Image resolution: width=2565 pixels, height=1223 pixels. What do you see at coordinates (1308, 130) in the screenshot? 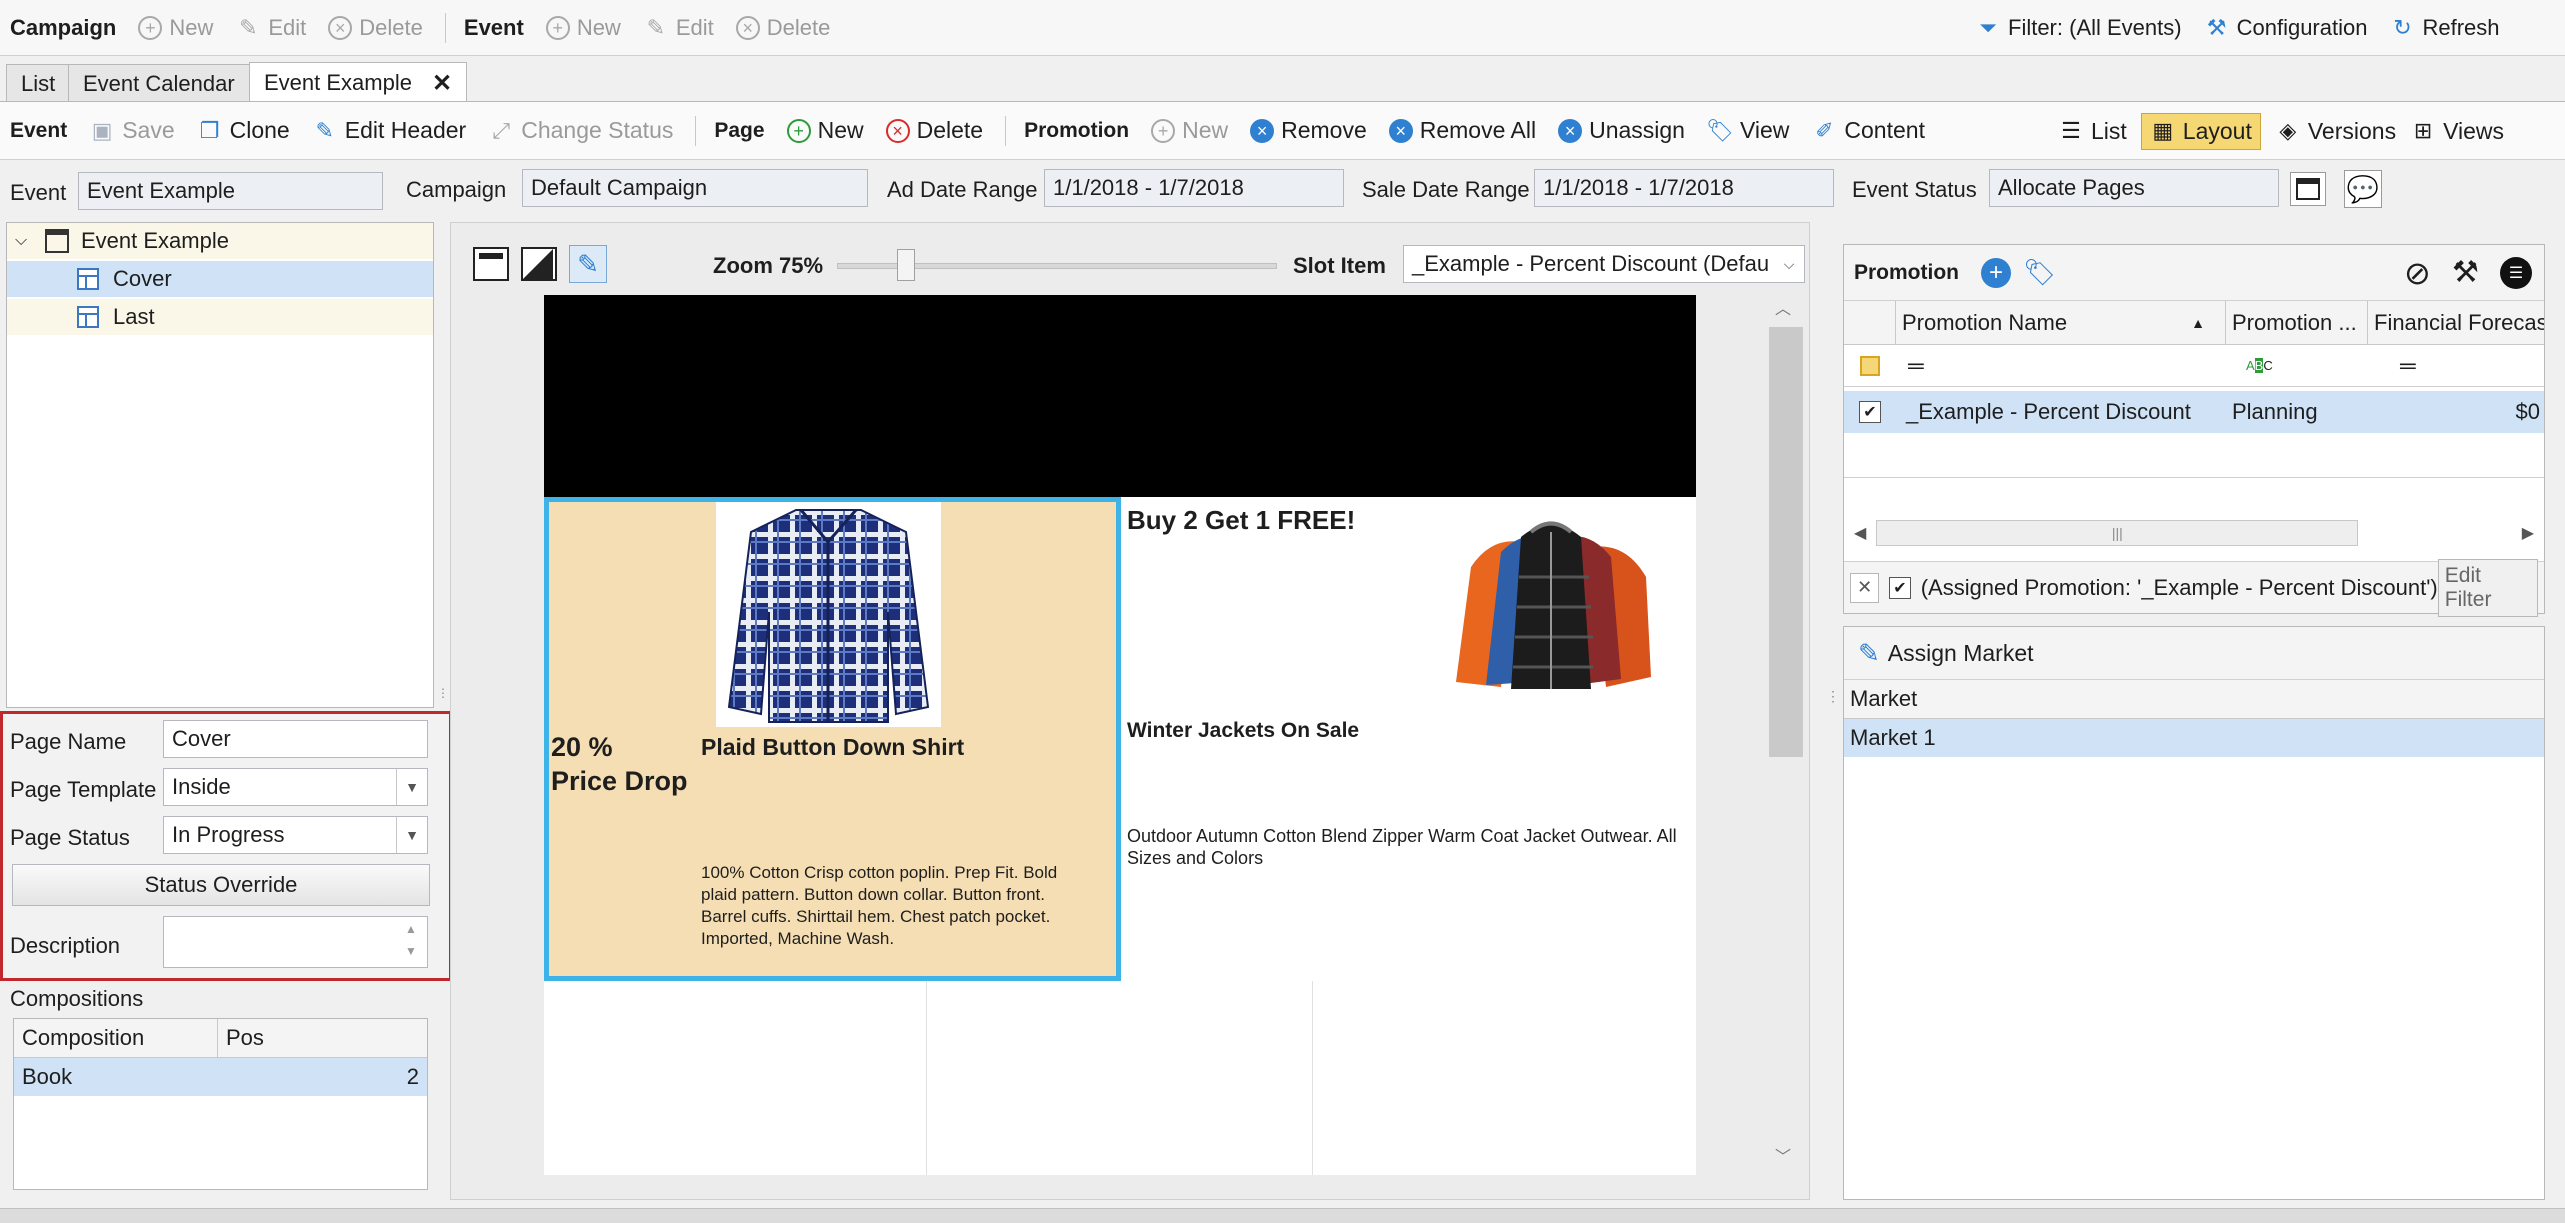
I see `remove-button: × Remove` at bounding box center [1308, 130].